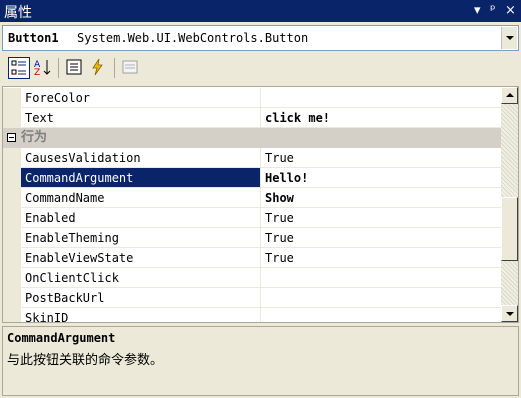 The image size is (521, 398). Describe the element at coordinates (85, 360) in the screenshot. I see `description-text: 与此按钮关联的命令参数。` at that location.